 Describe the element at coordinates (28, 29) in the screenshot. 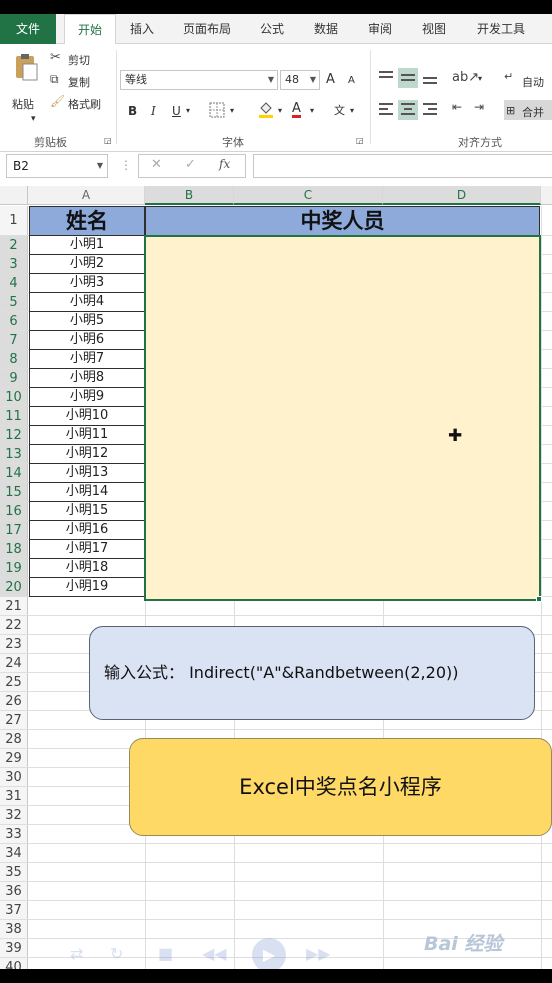

I see `tab-file: 文件` at that location.